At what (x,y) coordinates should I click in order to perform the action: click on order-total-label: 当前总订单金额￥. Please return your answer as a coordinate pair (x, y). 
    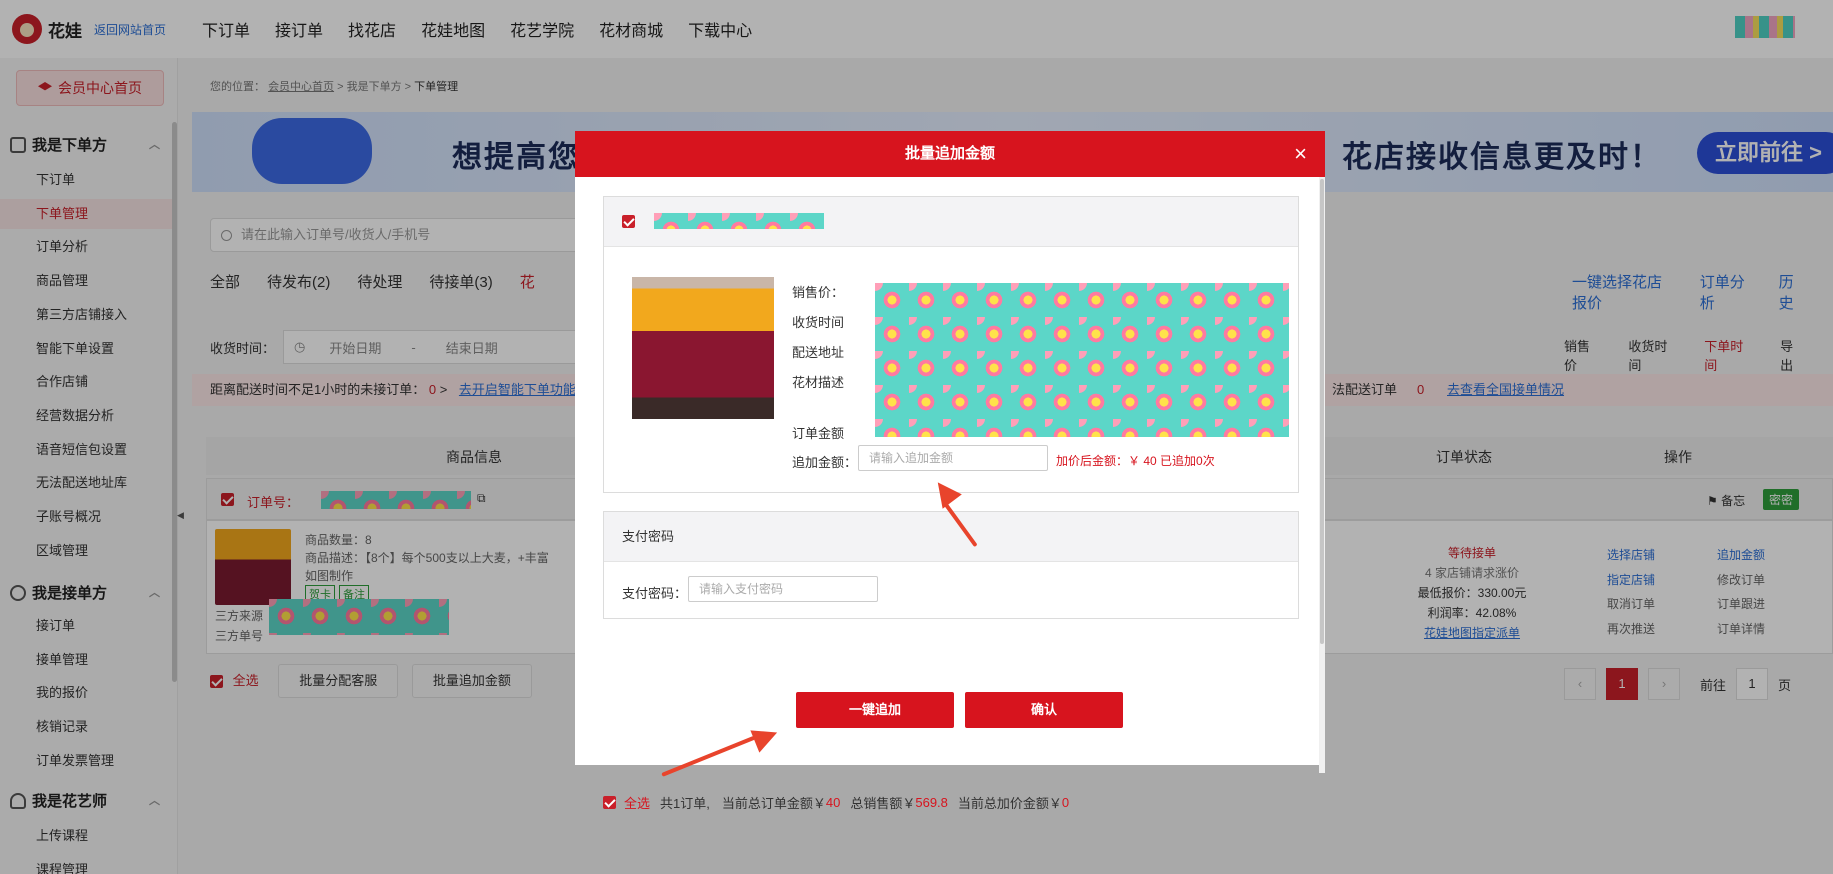
    Looking at the image, I should click on (773, 803).